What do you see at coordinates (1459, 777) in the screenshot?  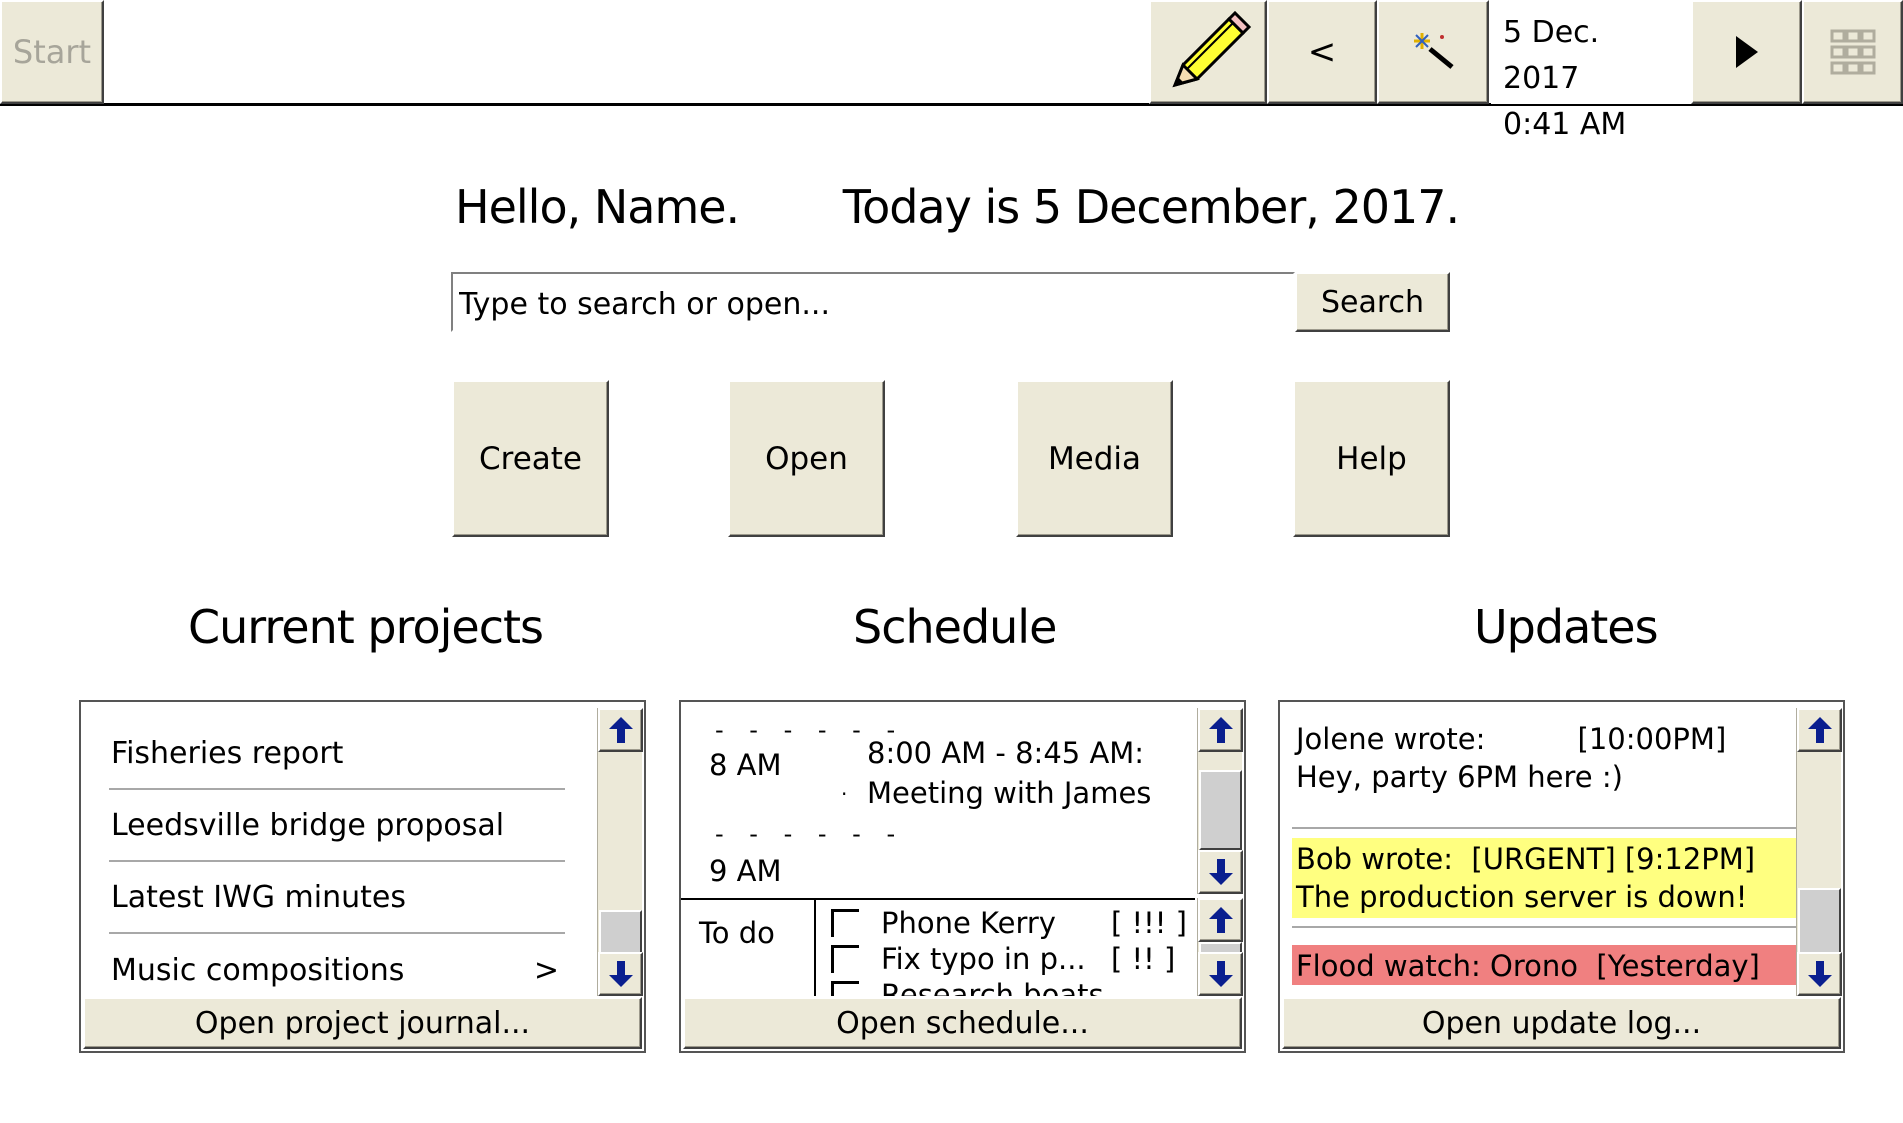 I see `update-body: Hey, party 6PM here :)` at bounding box center [1459, 777].